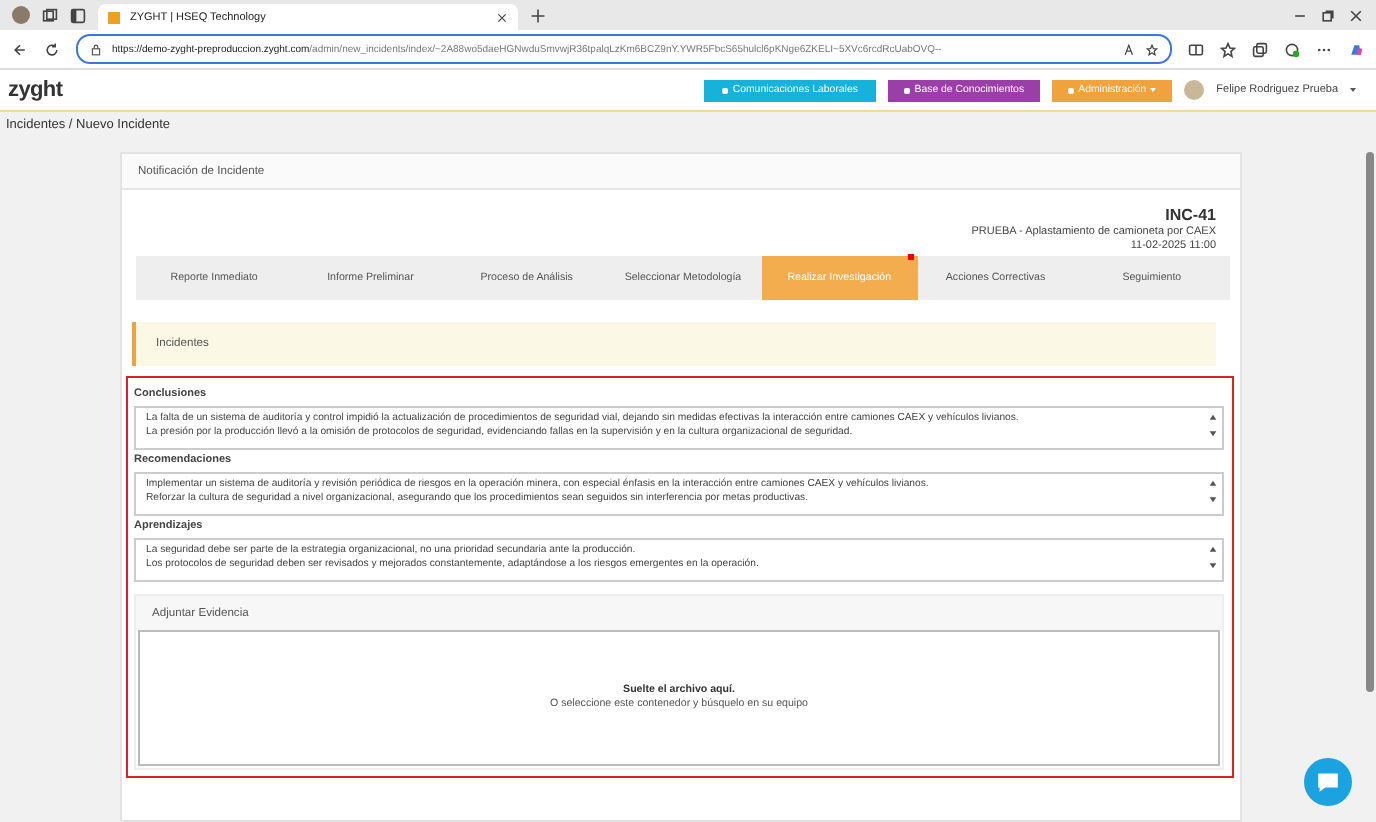  Describe the element at coordinates (78, 15) in the screenshot. I see `tab-actions-icon` at that location.